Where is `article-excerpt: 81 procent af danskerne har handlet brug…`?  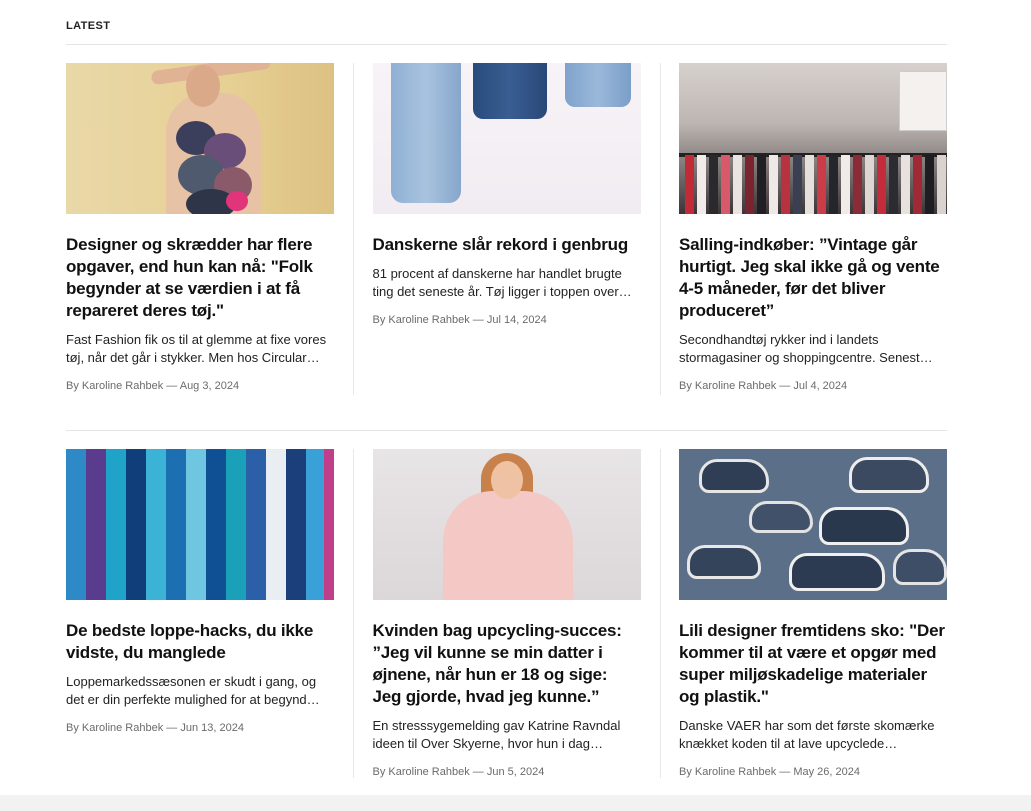
article-excerpt: 81 procent af danskerne har handlet brug… is located at coordinates (502, 282).